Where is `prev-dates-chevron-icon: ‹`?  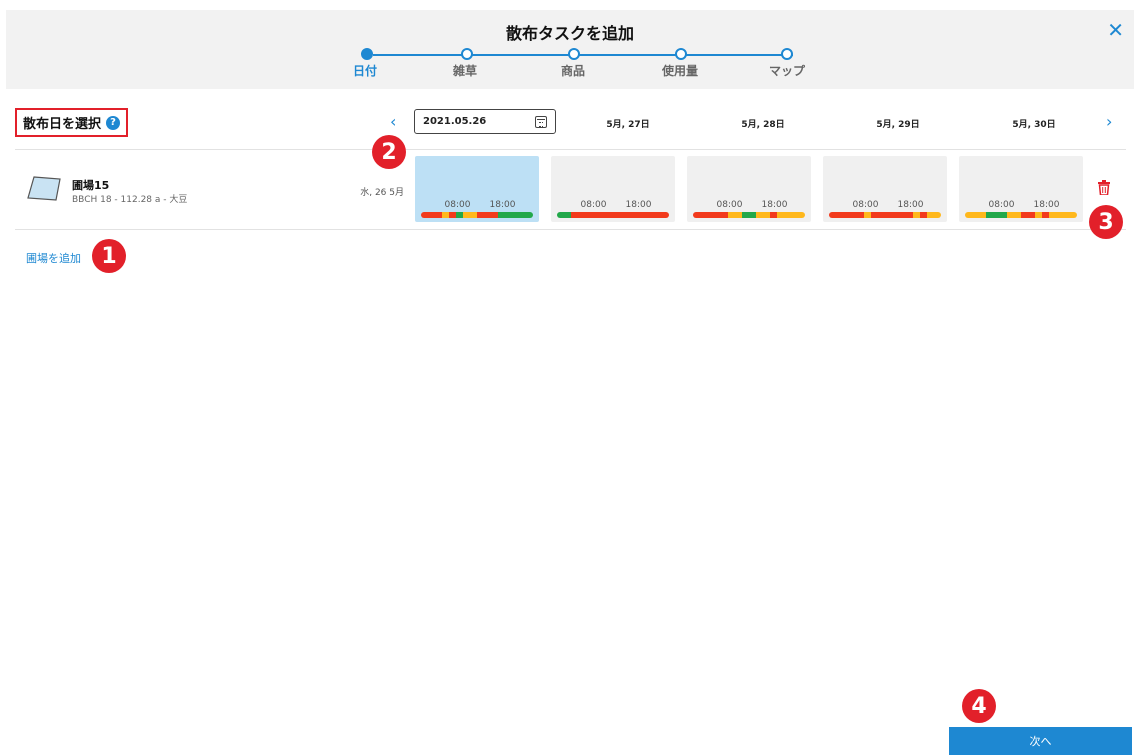
prev-dates-chevron-icon: ‹ is located at coordinates (393, 121).